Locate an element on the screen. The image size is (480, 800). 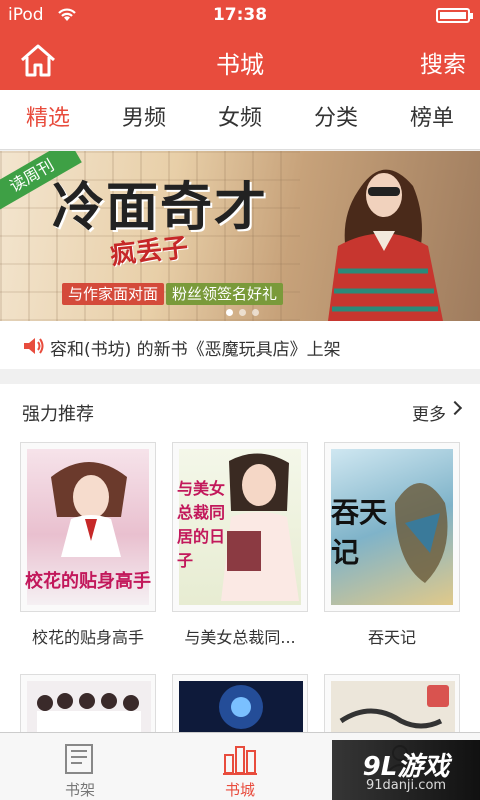
category-tabs: 精选 男频 女频 分类 榜单 is located at coordinates (240, 120).